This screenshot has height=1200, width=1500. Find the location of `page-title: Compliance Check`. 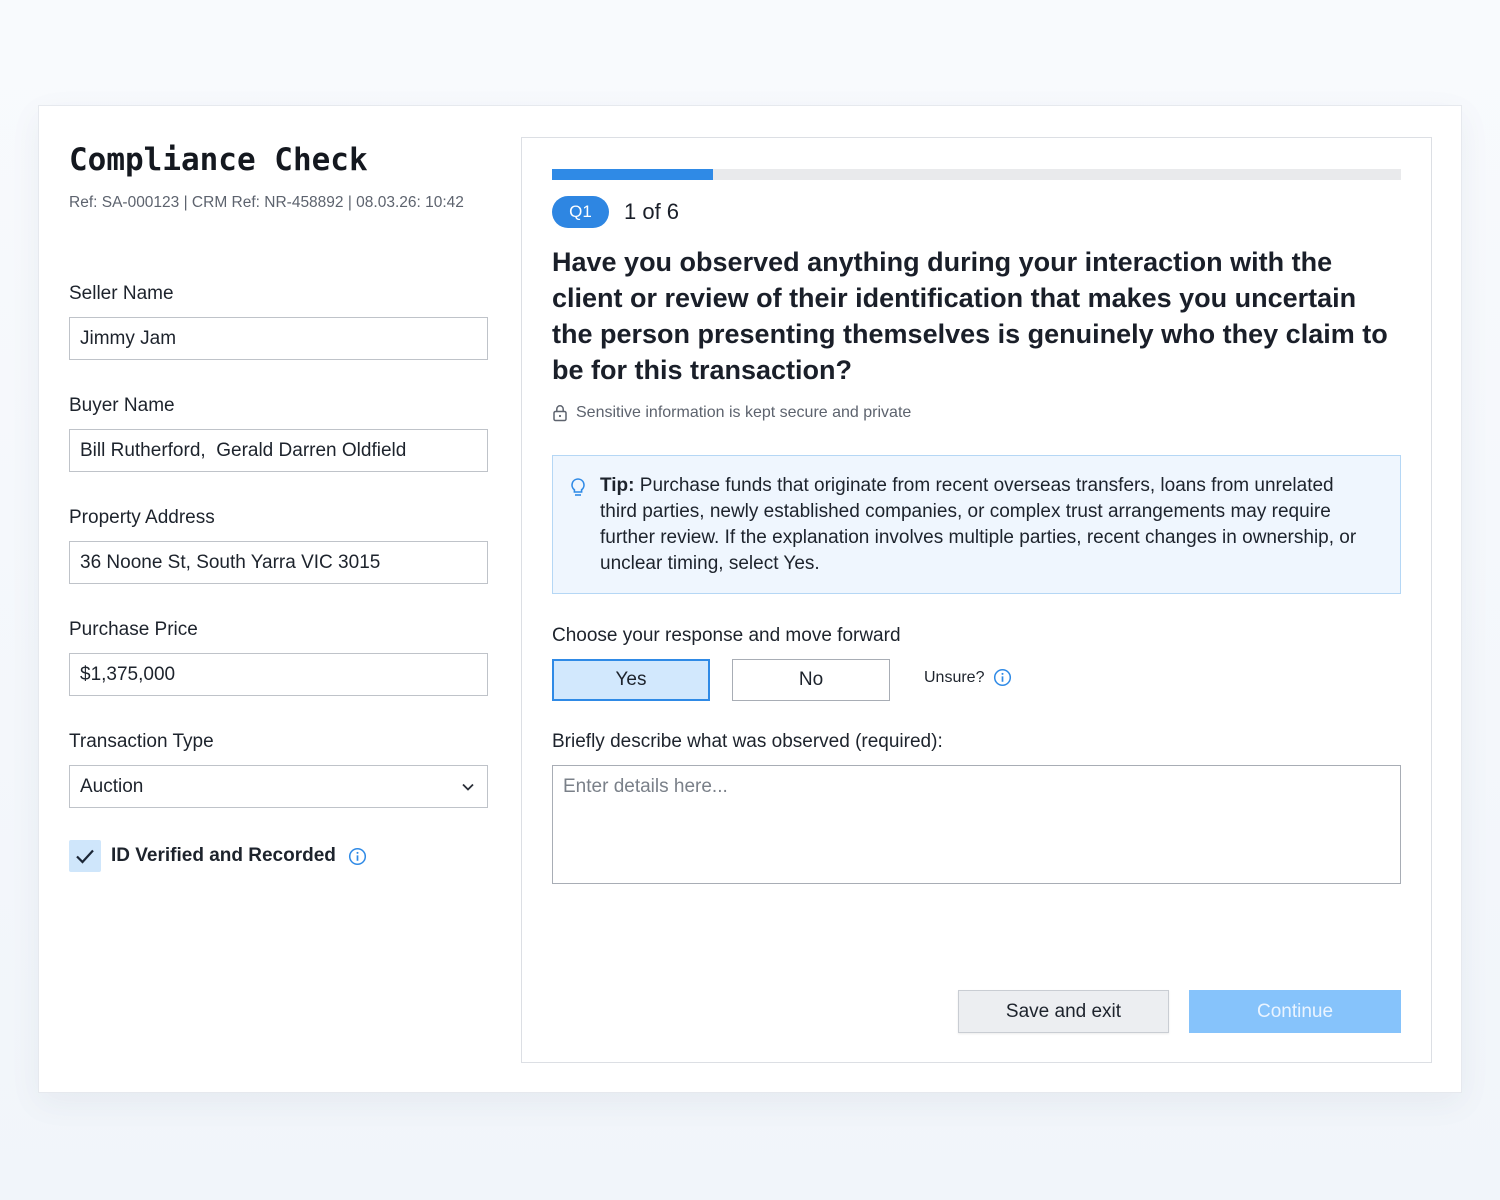

page-title: Compliance Check is located at coordinates (218, 160).